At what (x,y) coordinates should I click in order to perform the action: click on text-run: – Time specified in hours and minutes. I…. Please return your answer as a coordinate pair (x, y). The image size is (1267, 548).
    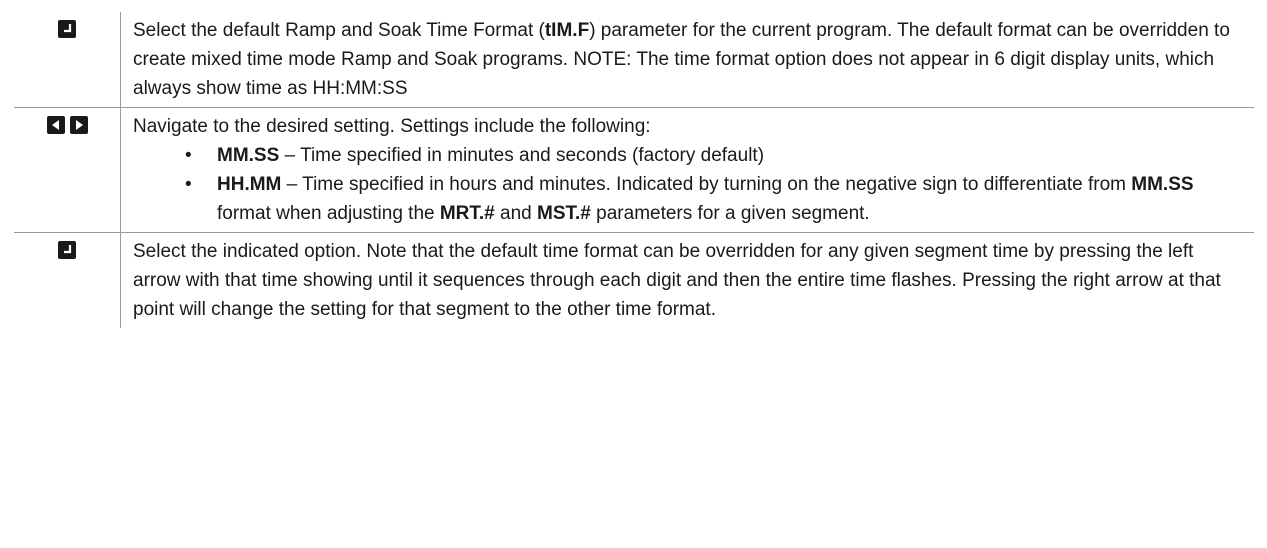
    Looking at the image, I should click on (706, 184).